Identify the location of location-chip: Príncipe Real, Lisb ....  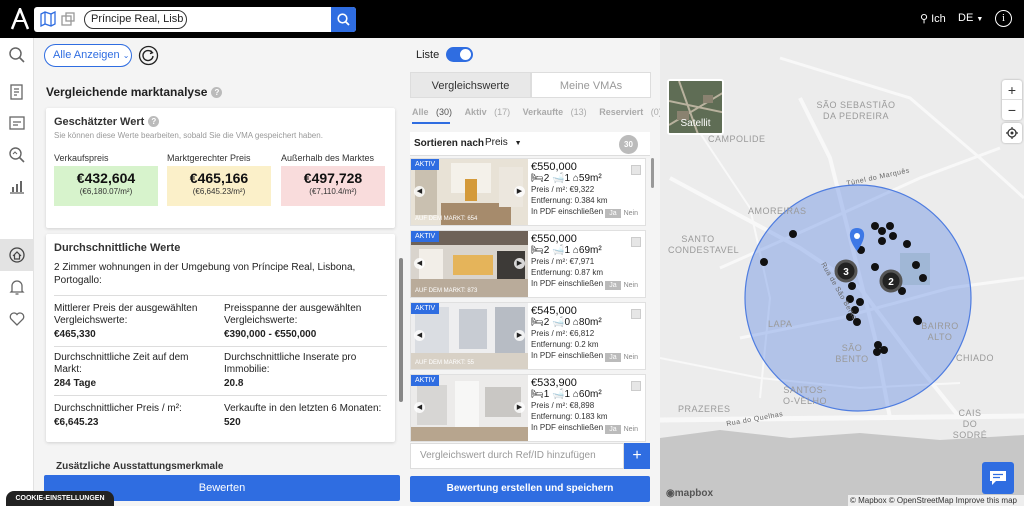
(135, 19).